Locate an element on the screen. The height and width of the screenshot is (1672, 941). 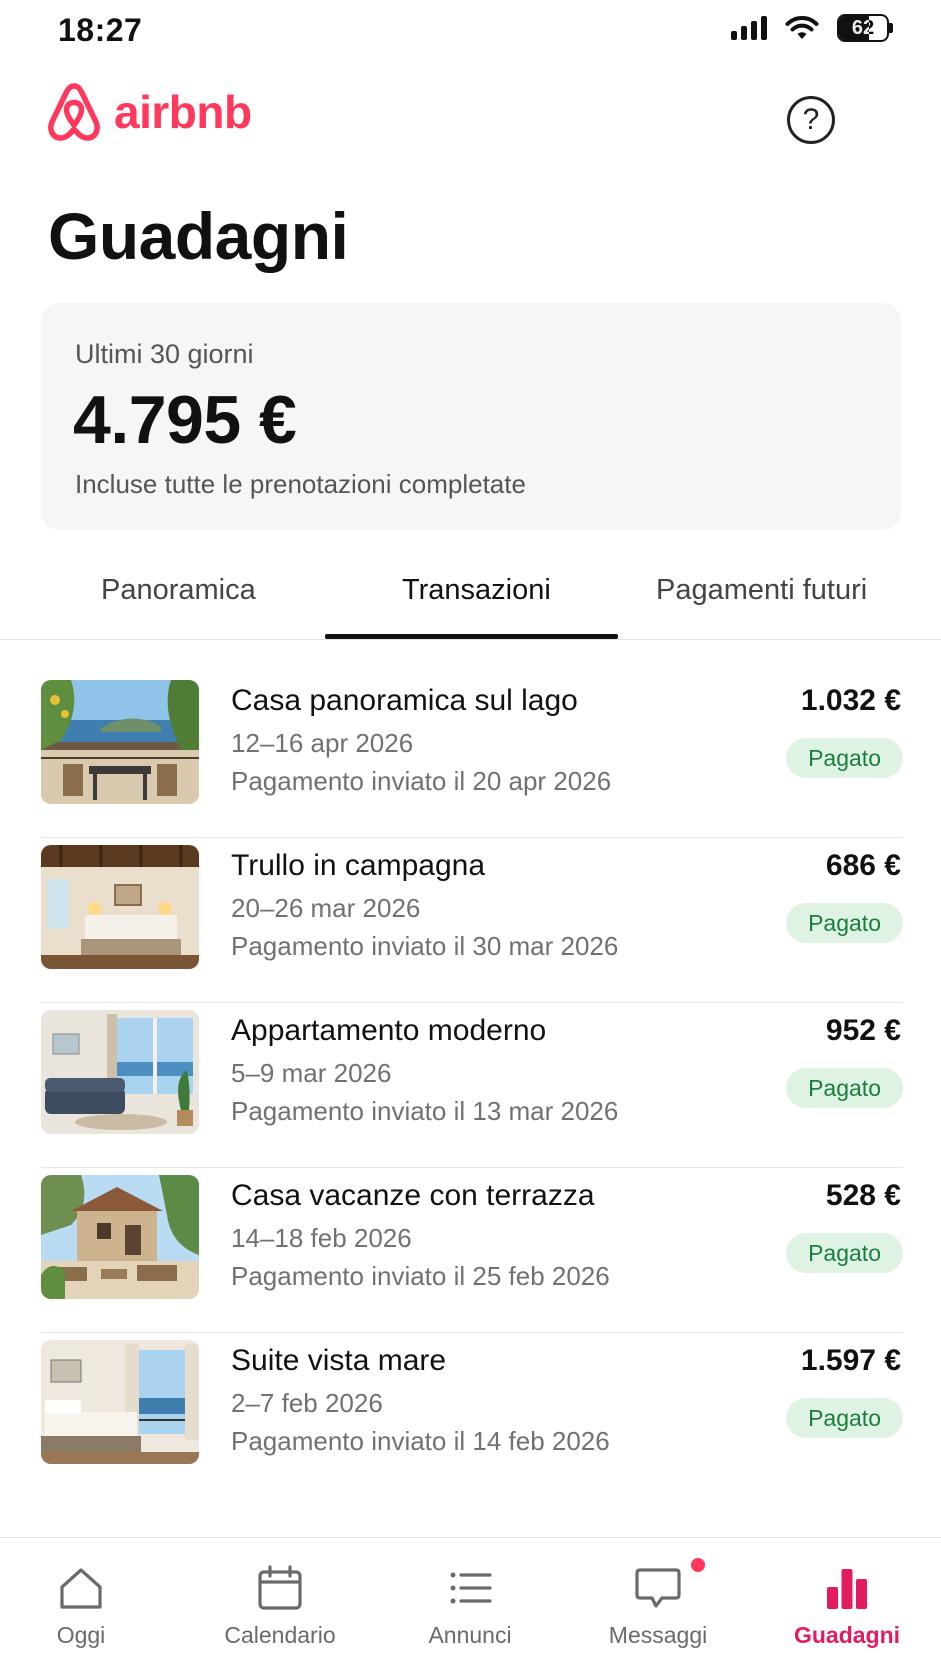
question-circle-icon: ? is located at coordinates (811, 119).